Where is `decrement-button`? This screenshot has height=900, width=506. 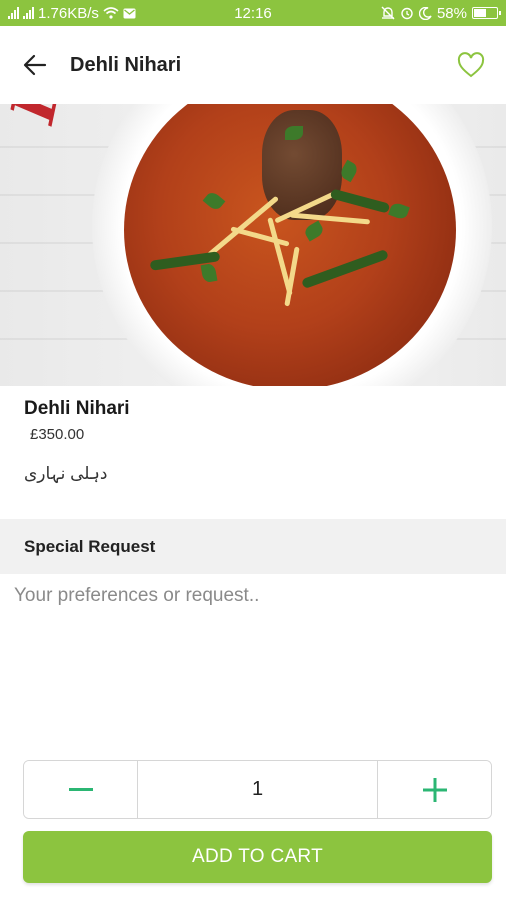
decrement-button is located at coordinates (80, 789).